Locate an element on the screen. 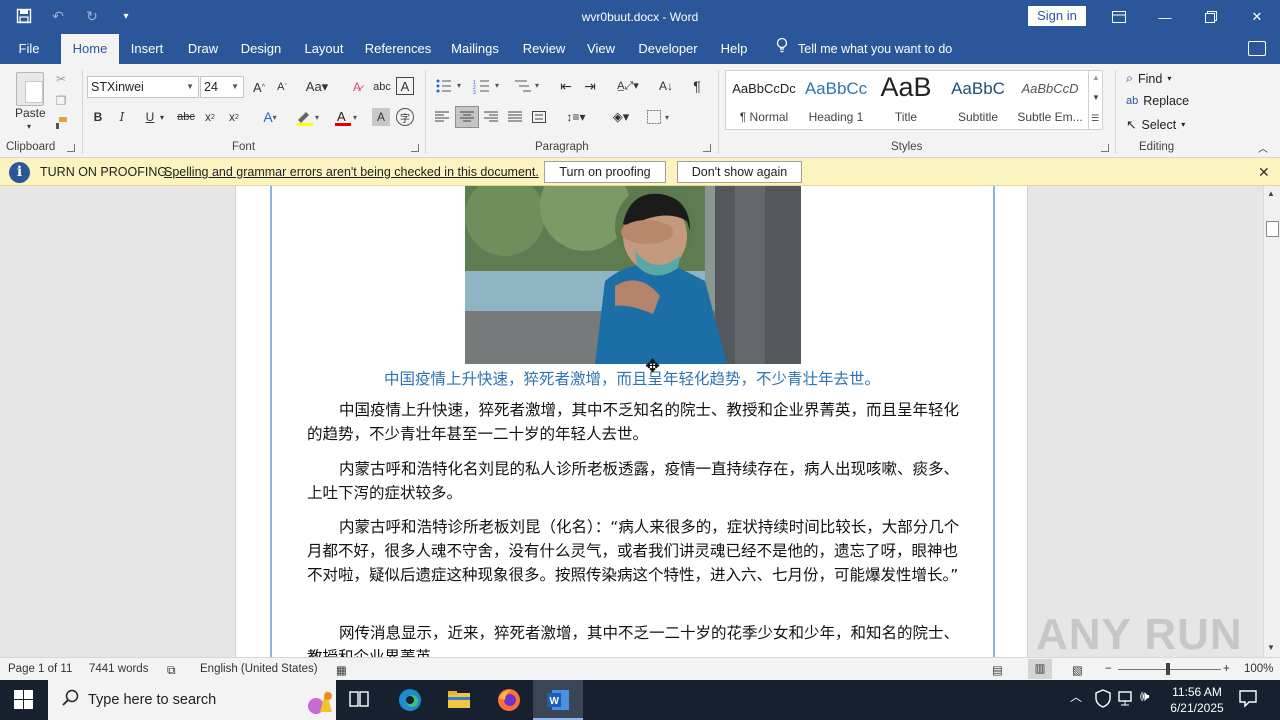  superscript-icon: x2 is located at coordinates (234, 117).